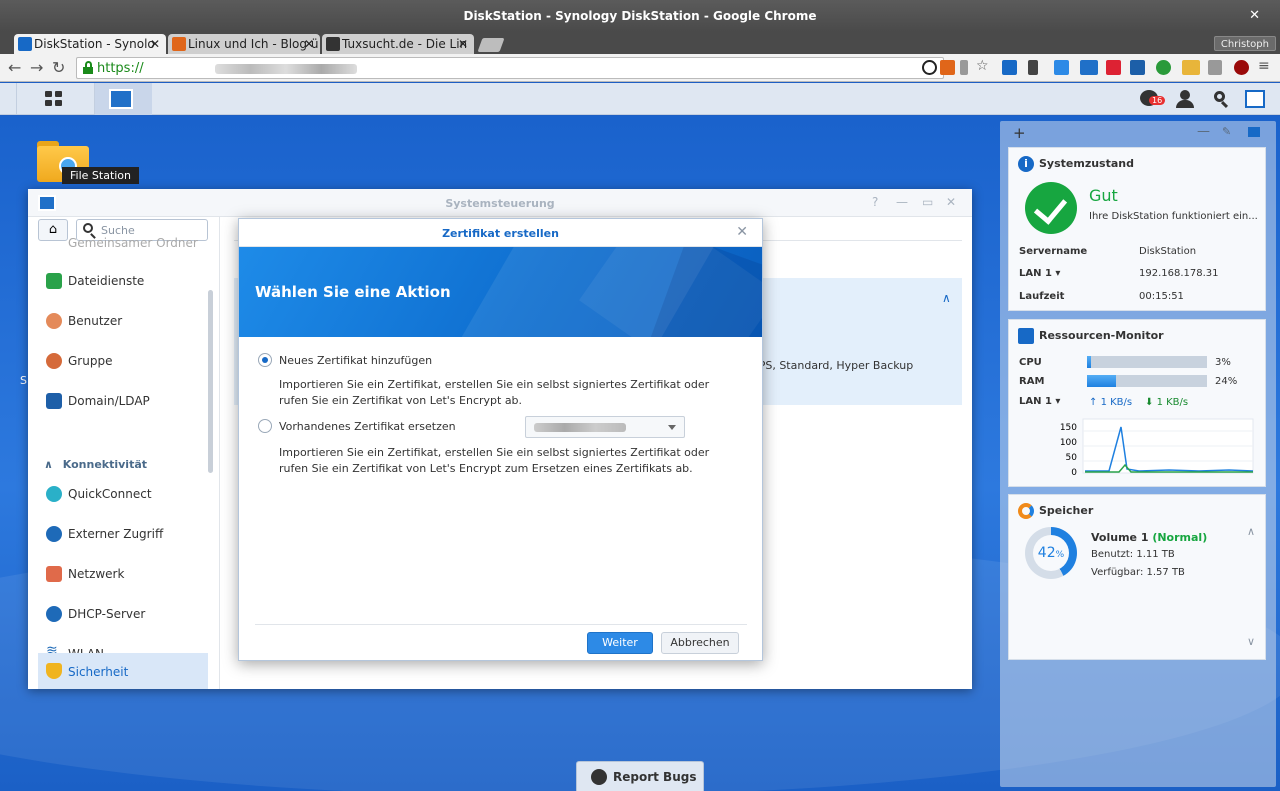  I want to click on sidebar-item-dateidienste: Dateidienste, so click(123, 281).